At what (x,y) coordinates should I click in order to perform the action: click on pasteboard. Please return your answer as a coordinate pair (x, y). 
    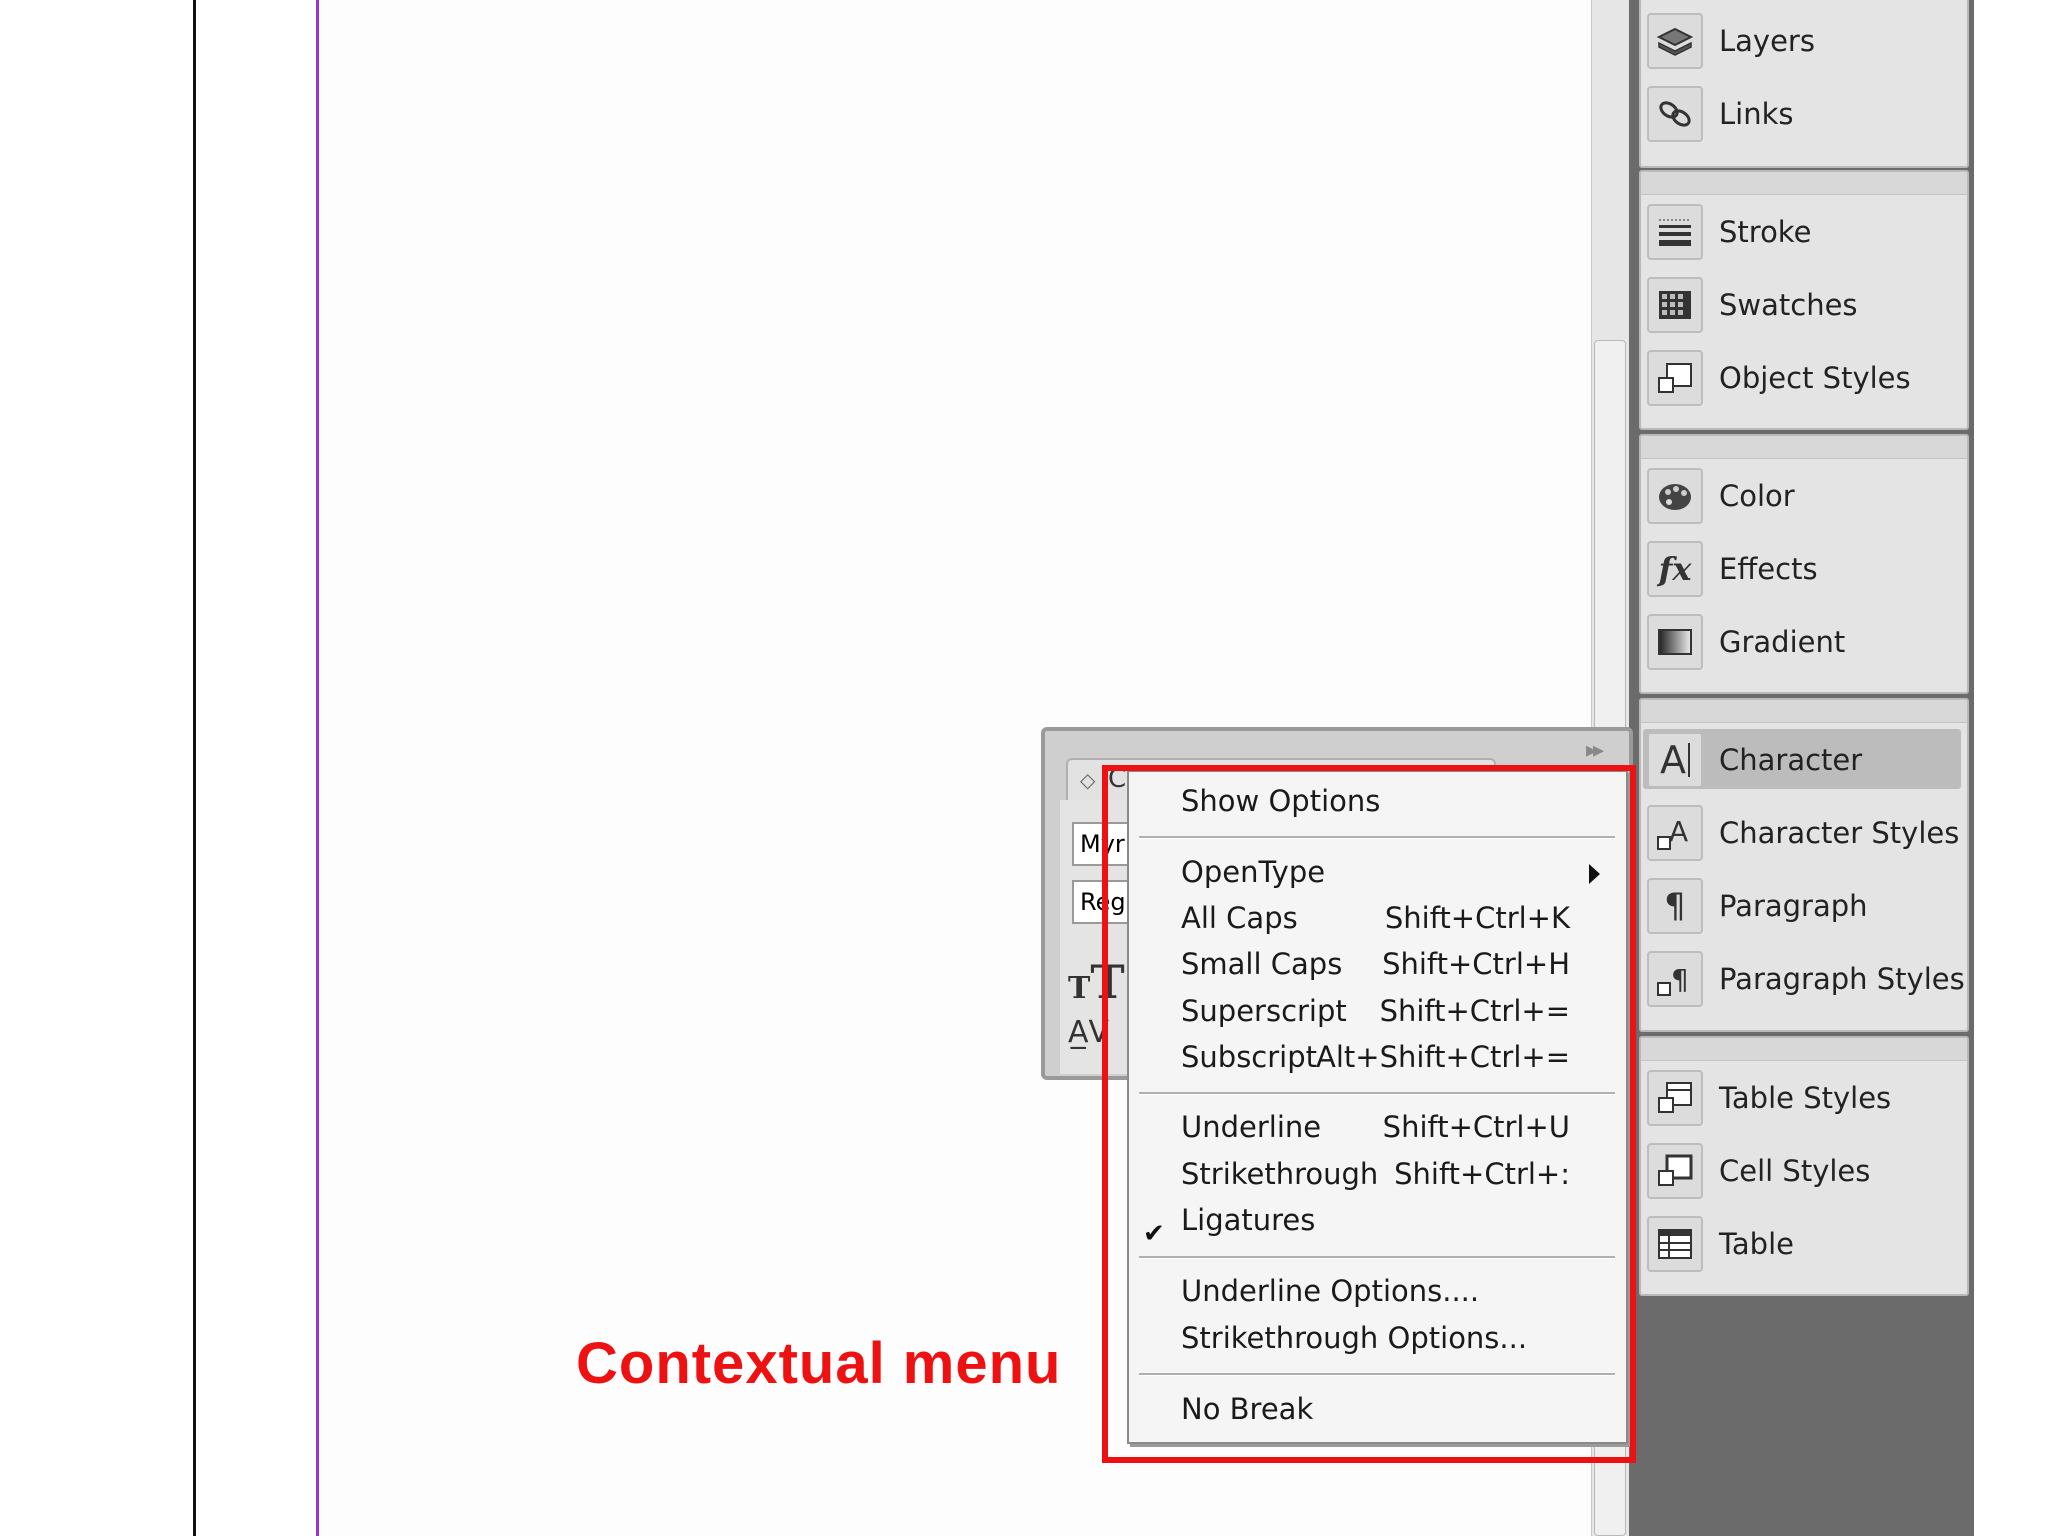
    Looking at the image, I should click on (98, 768).